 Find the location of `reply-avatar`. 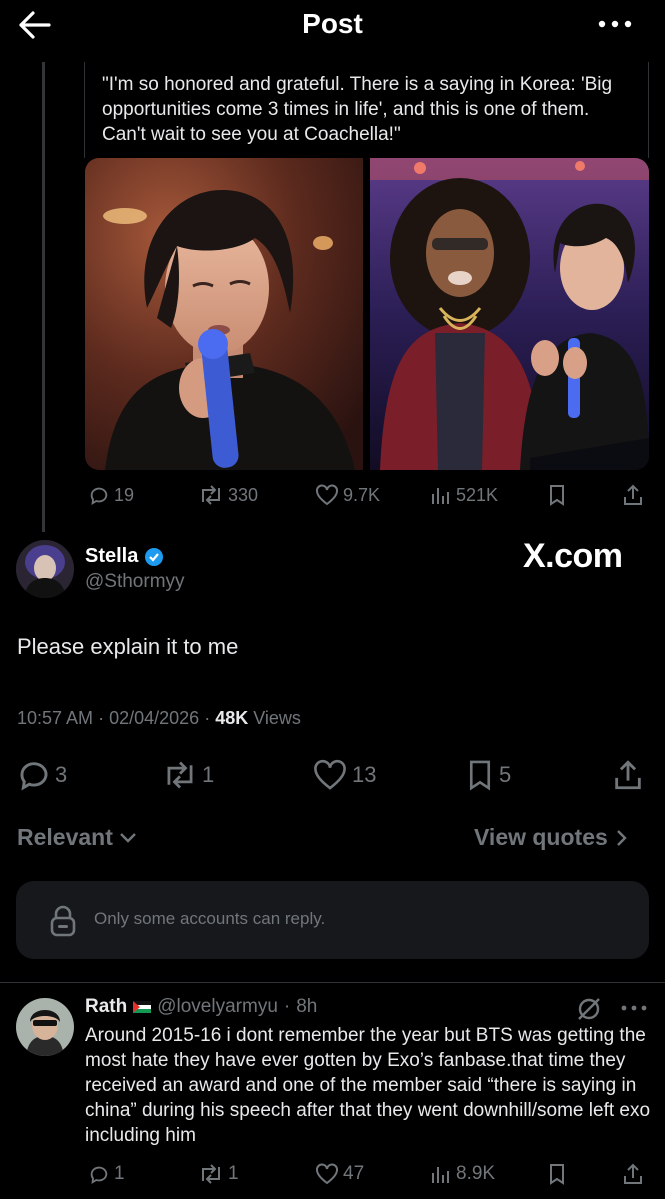

reply-avatar is located at coordinates (45, 1027).